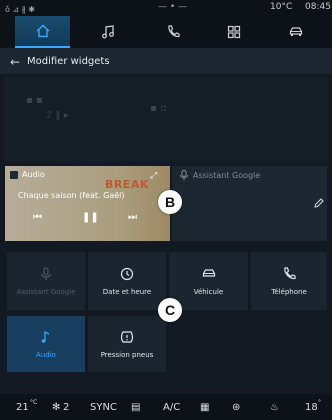 This screenshot has height=420, width=332. I want to click on tile-label: Audio, so click(46, 355).